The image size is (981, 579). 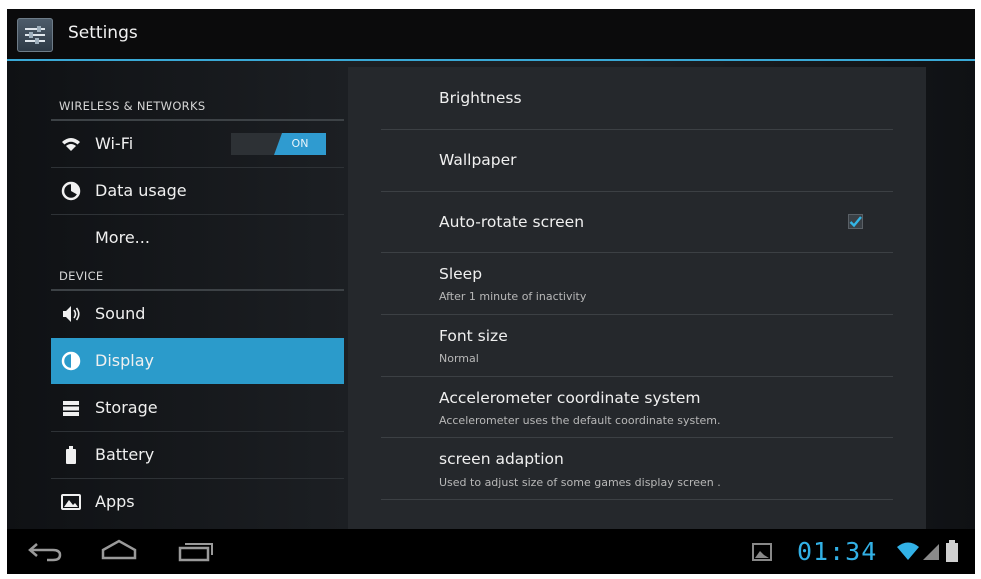 I want to click on action-bar: Settings, so click(x=491, y=34).